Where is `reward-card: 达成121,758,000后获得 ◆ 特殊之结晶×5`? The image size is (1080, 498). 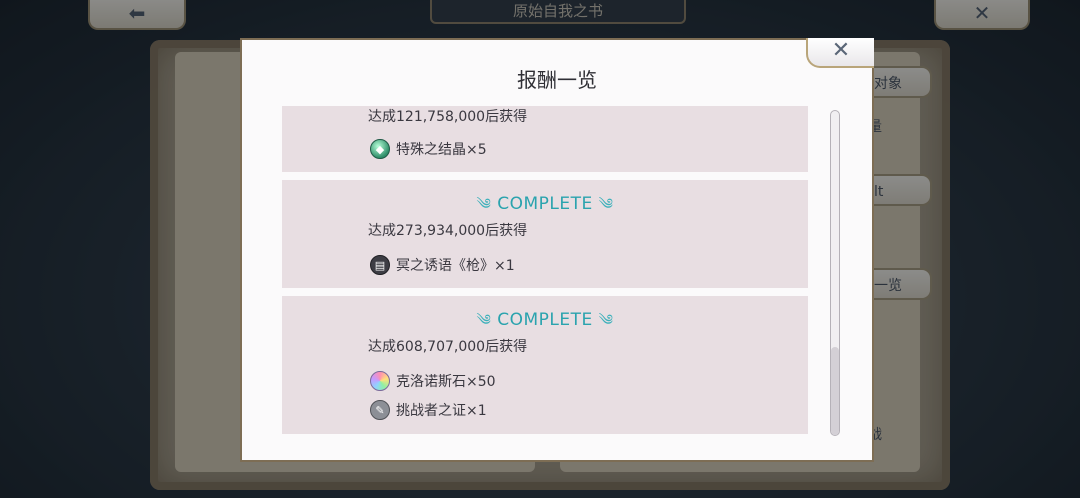
reward-card: 达成121,758,000后获得 ◆ 特殊之结晶×5 is located at coordinates (545, 139).